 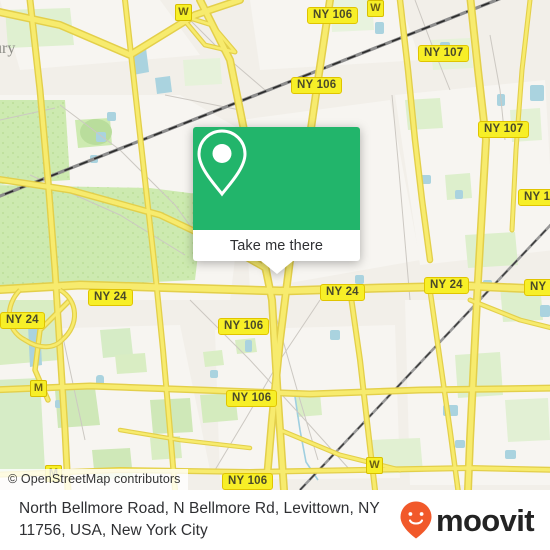 What do you see at coordinates (38, 388) in the screenshot?
I see `map-poi-marker-m: M` at bounding box center [38, 388].